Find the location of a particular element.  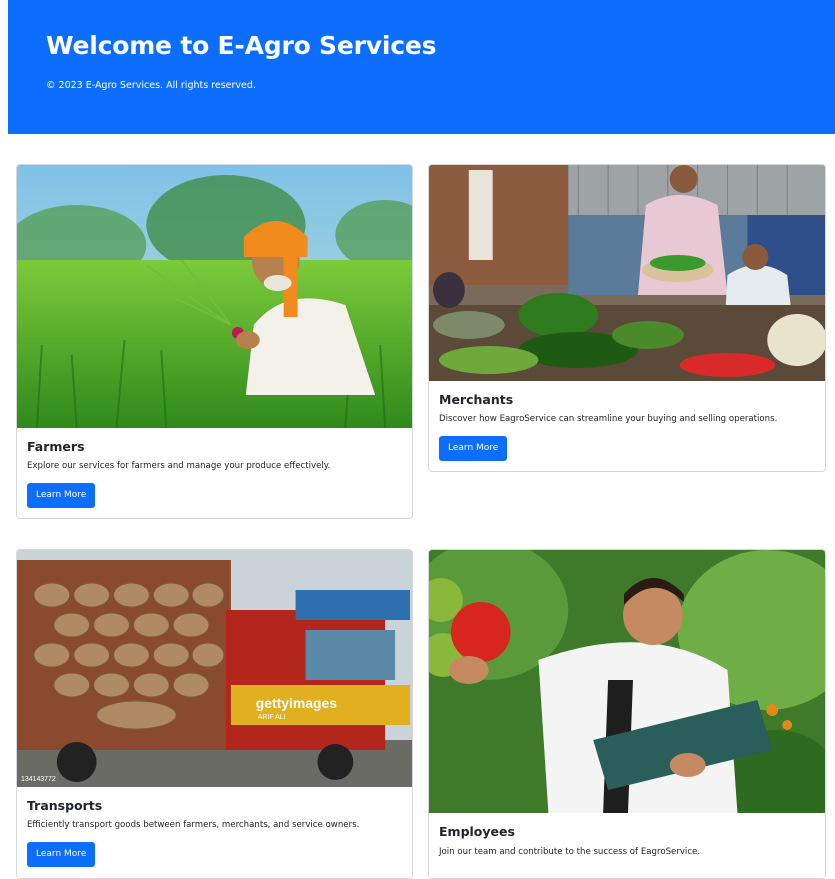

loaded-trucks-photo: gettyimages ARIF ALI 134143772 is located at coordinates (214, 668).